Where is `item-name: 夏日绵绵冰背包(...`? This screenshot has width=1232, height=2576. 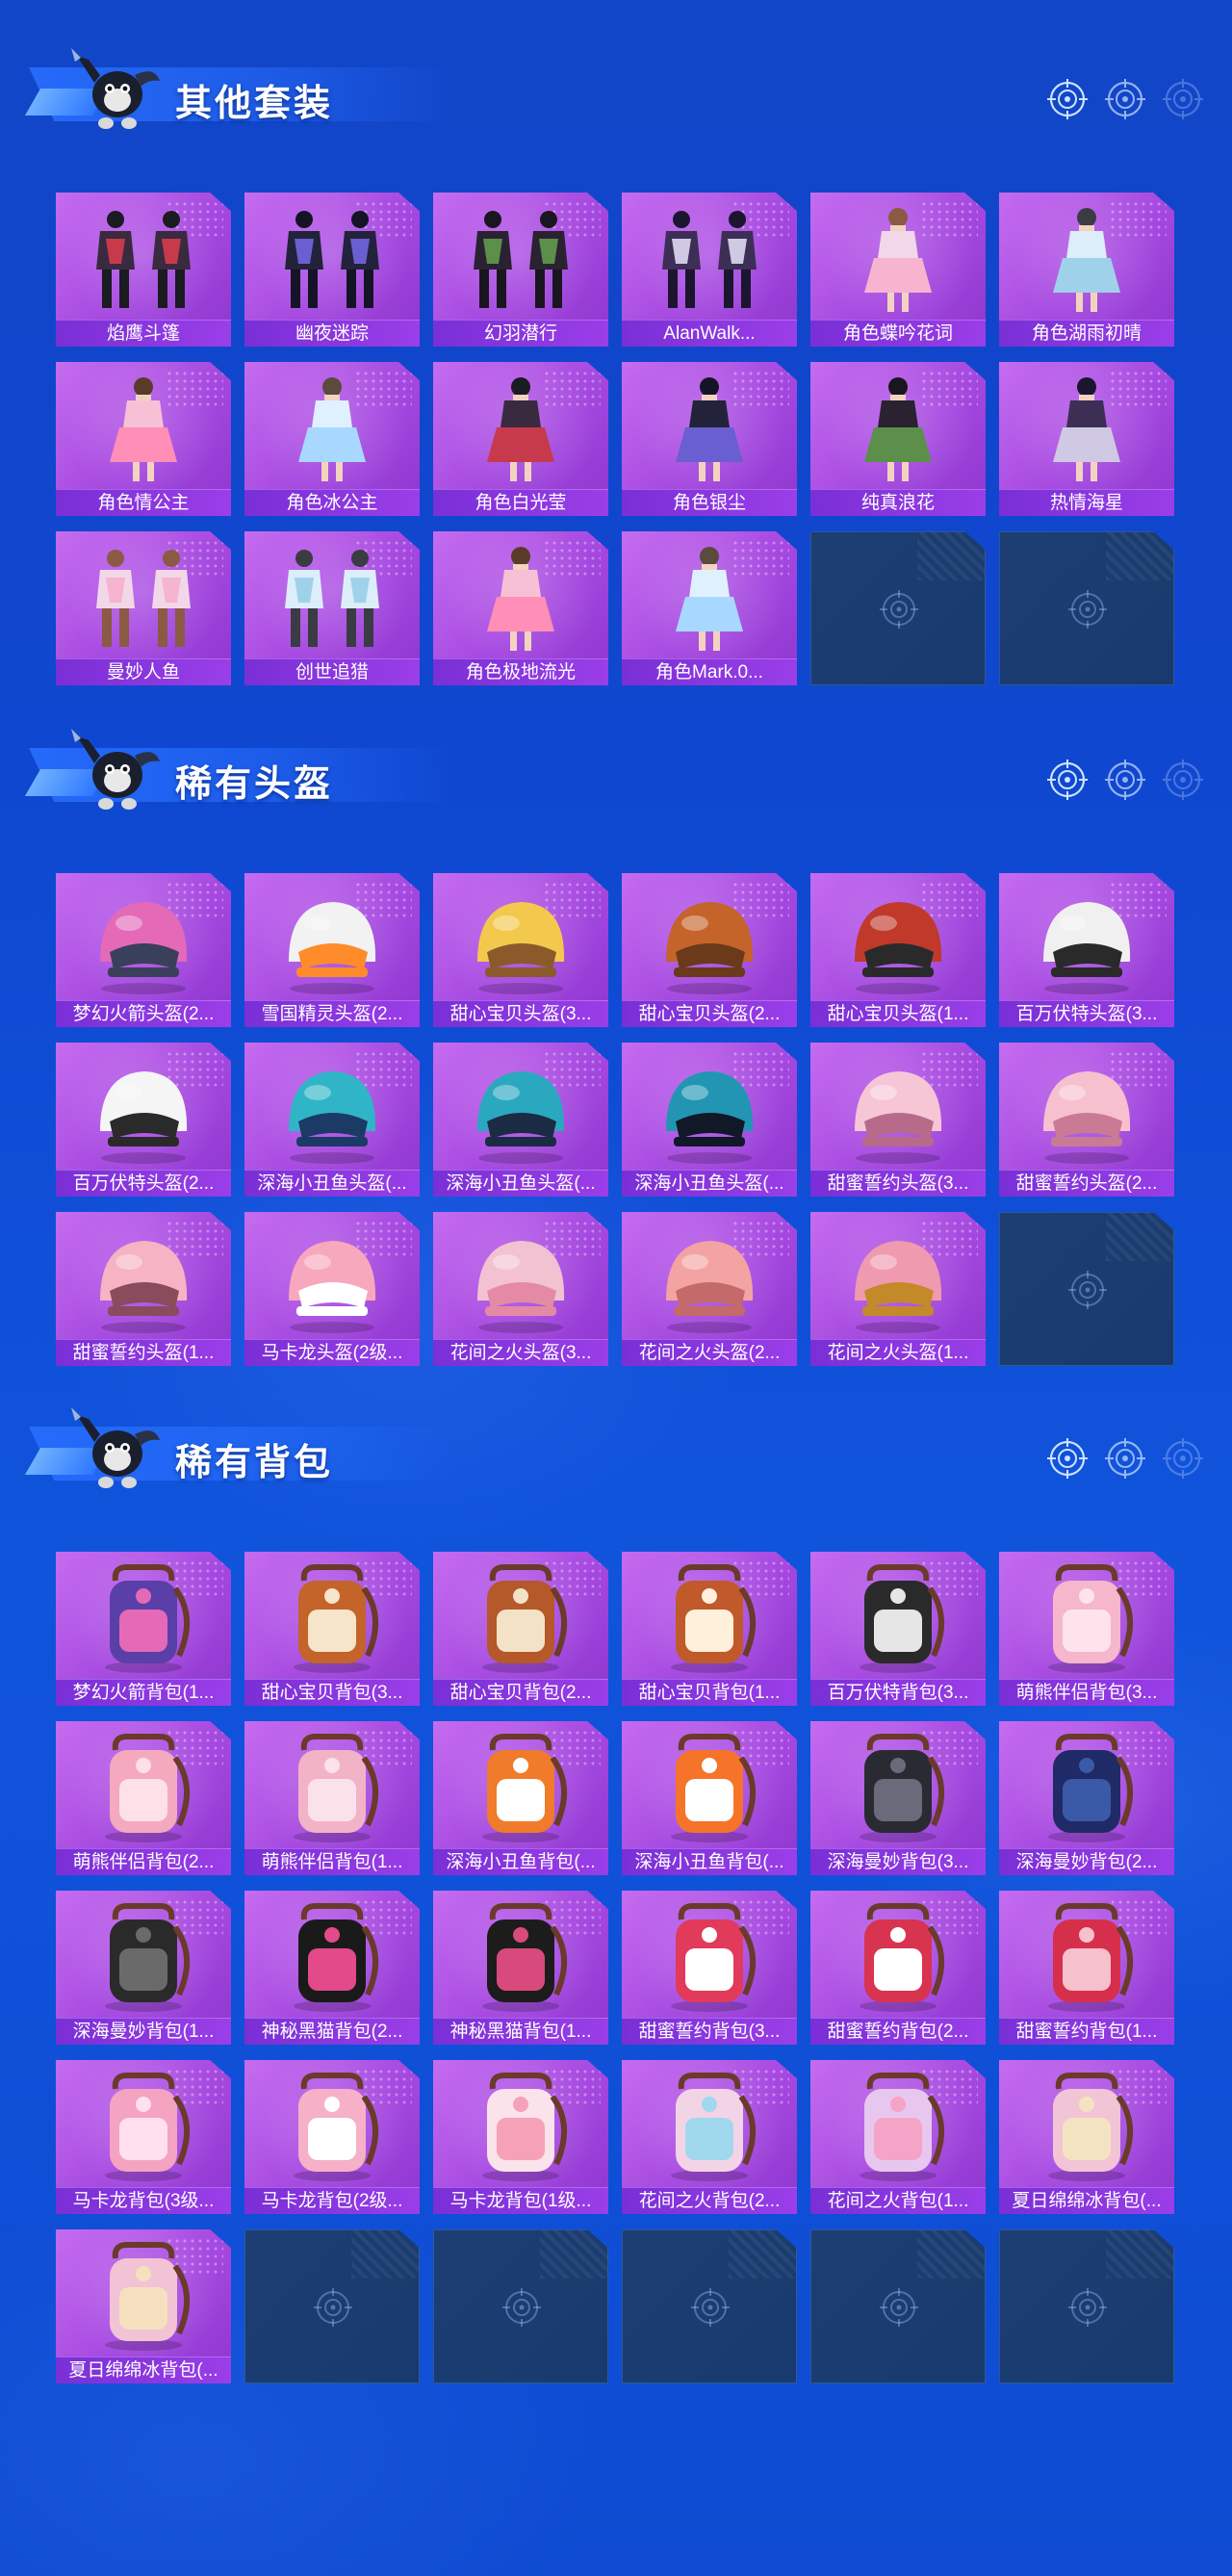 item-name: 夏日绵绵冰背包(... is located at coordinates (1086, 2201).